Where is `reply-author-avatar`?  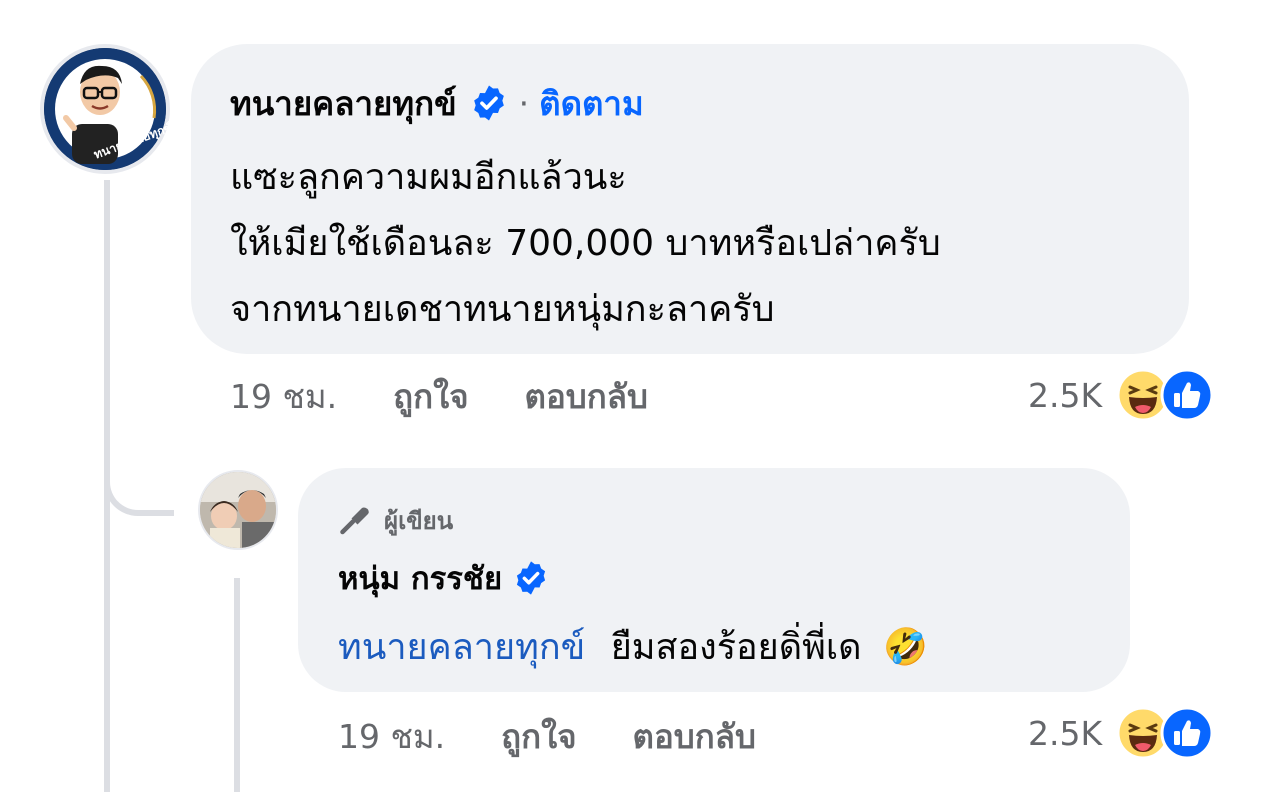 reply-author-avatar is located at coordinates (238, 510).